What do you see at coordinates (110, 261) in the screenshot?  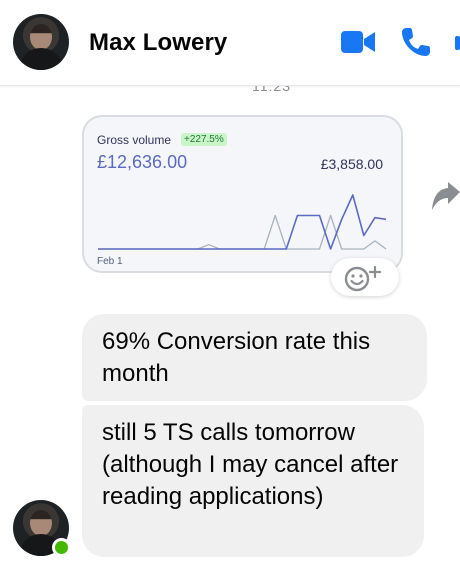 I see `chart-date-label: Feb 1` at bounding box center [110, 261].